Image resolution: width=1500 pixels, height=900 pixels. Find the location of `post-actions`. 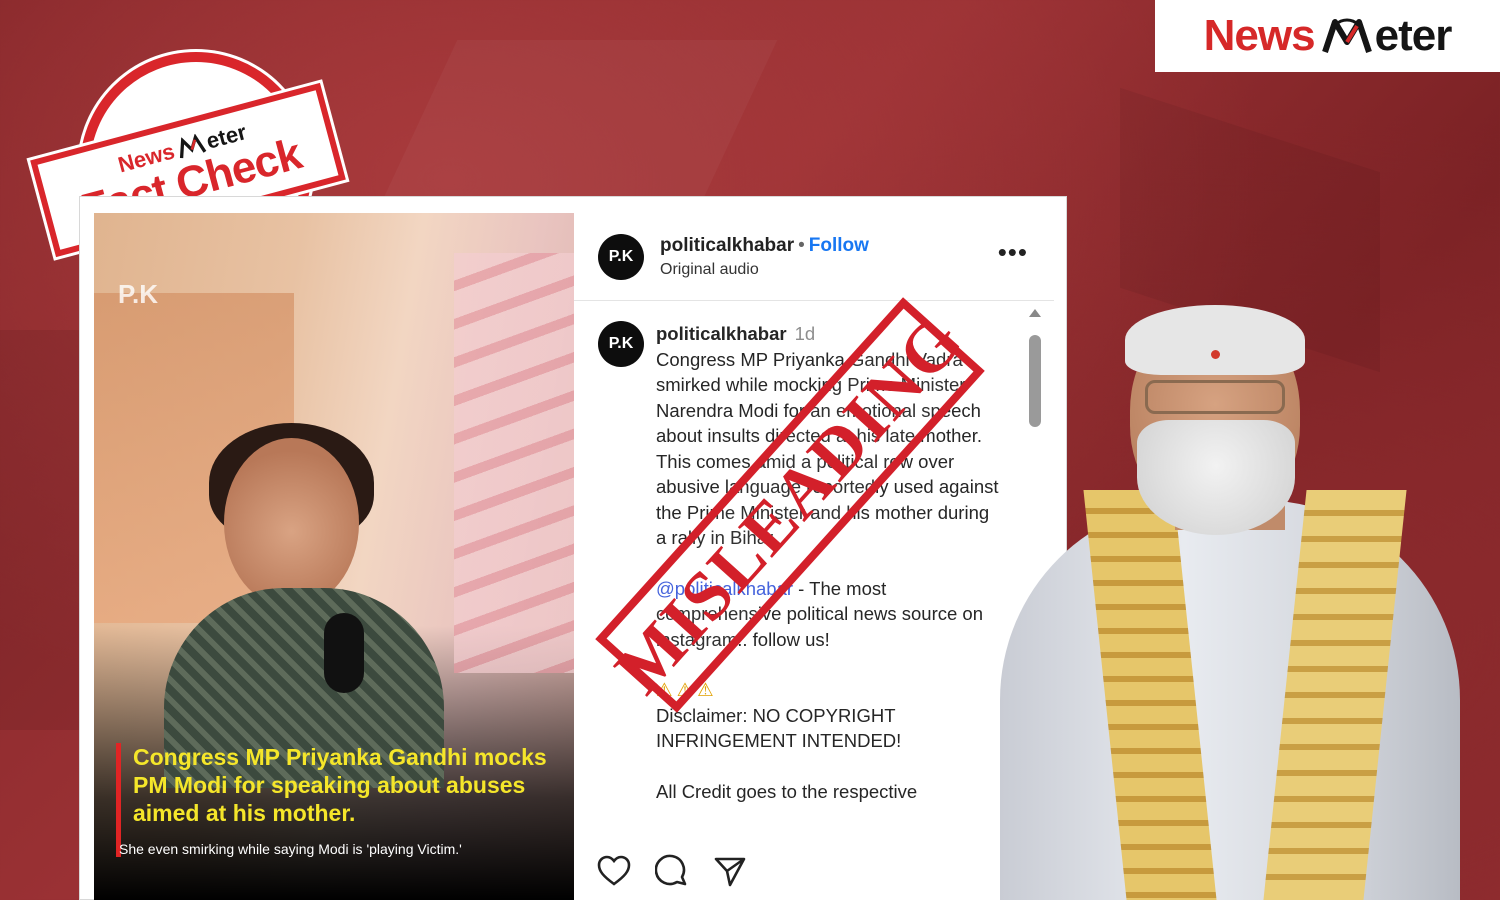

post-actions is located at coordinates (672, 871).